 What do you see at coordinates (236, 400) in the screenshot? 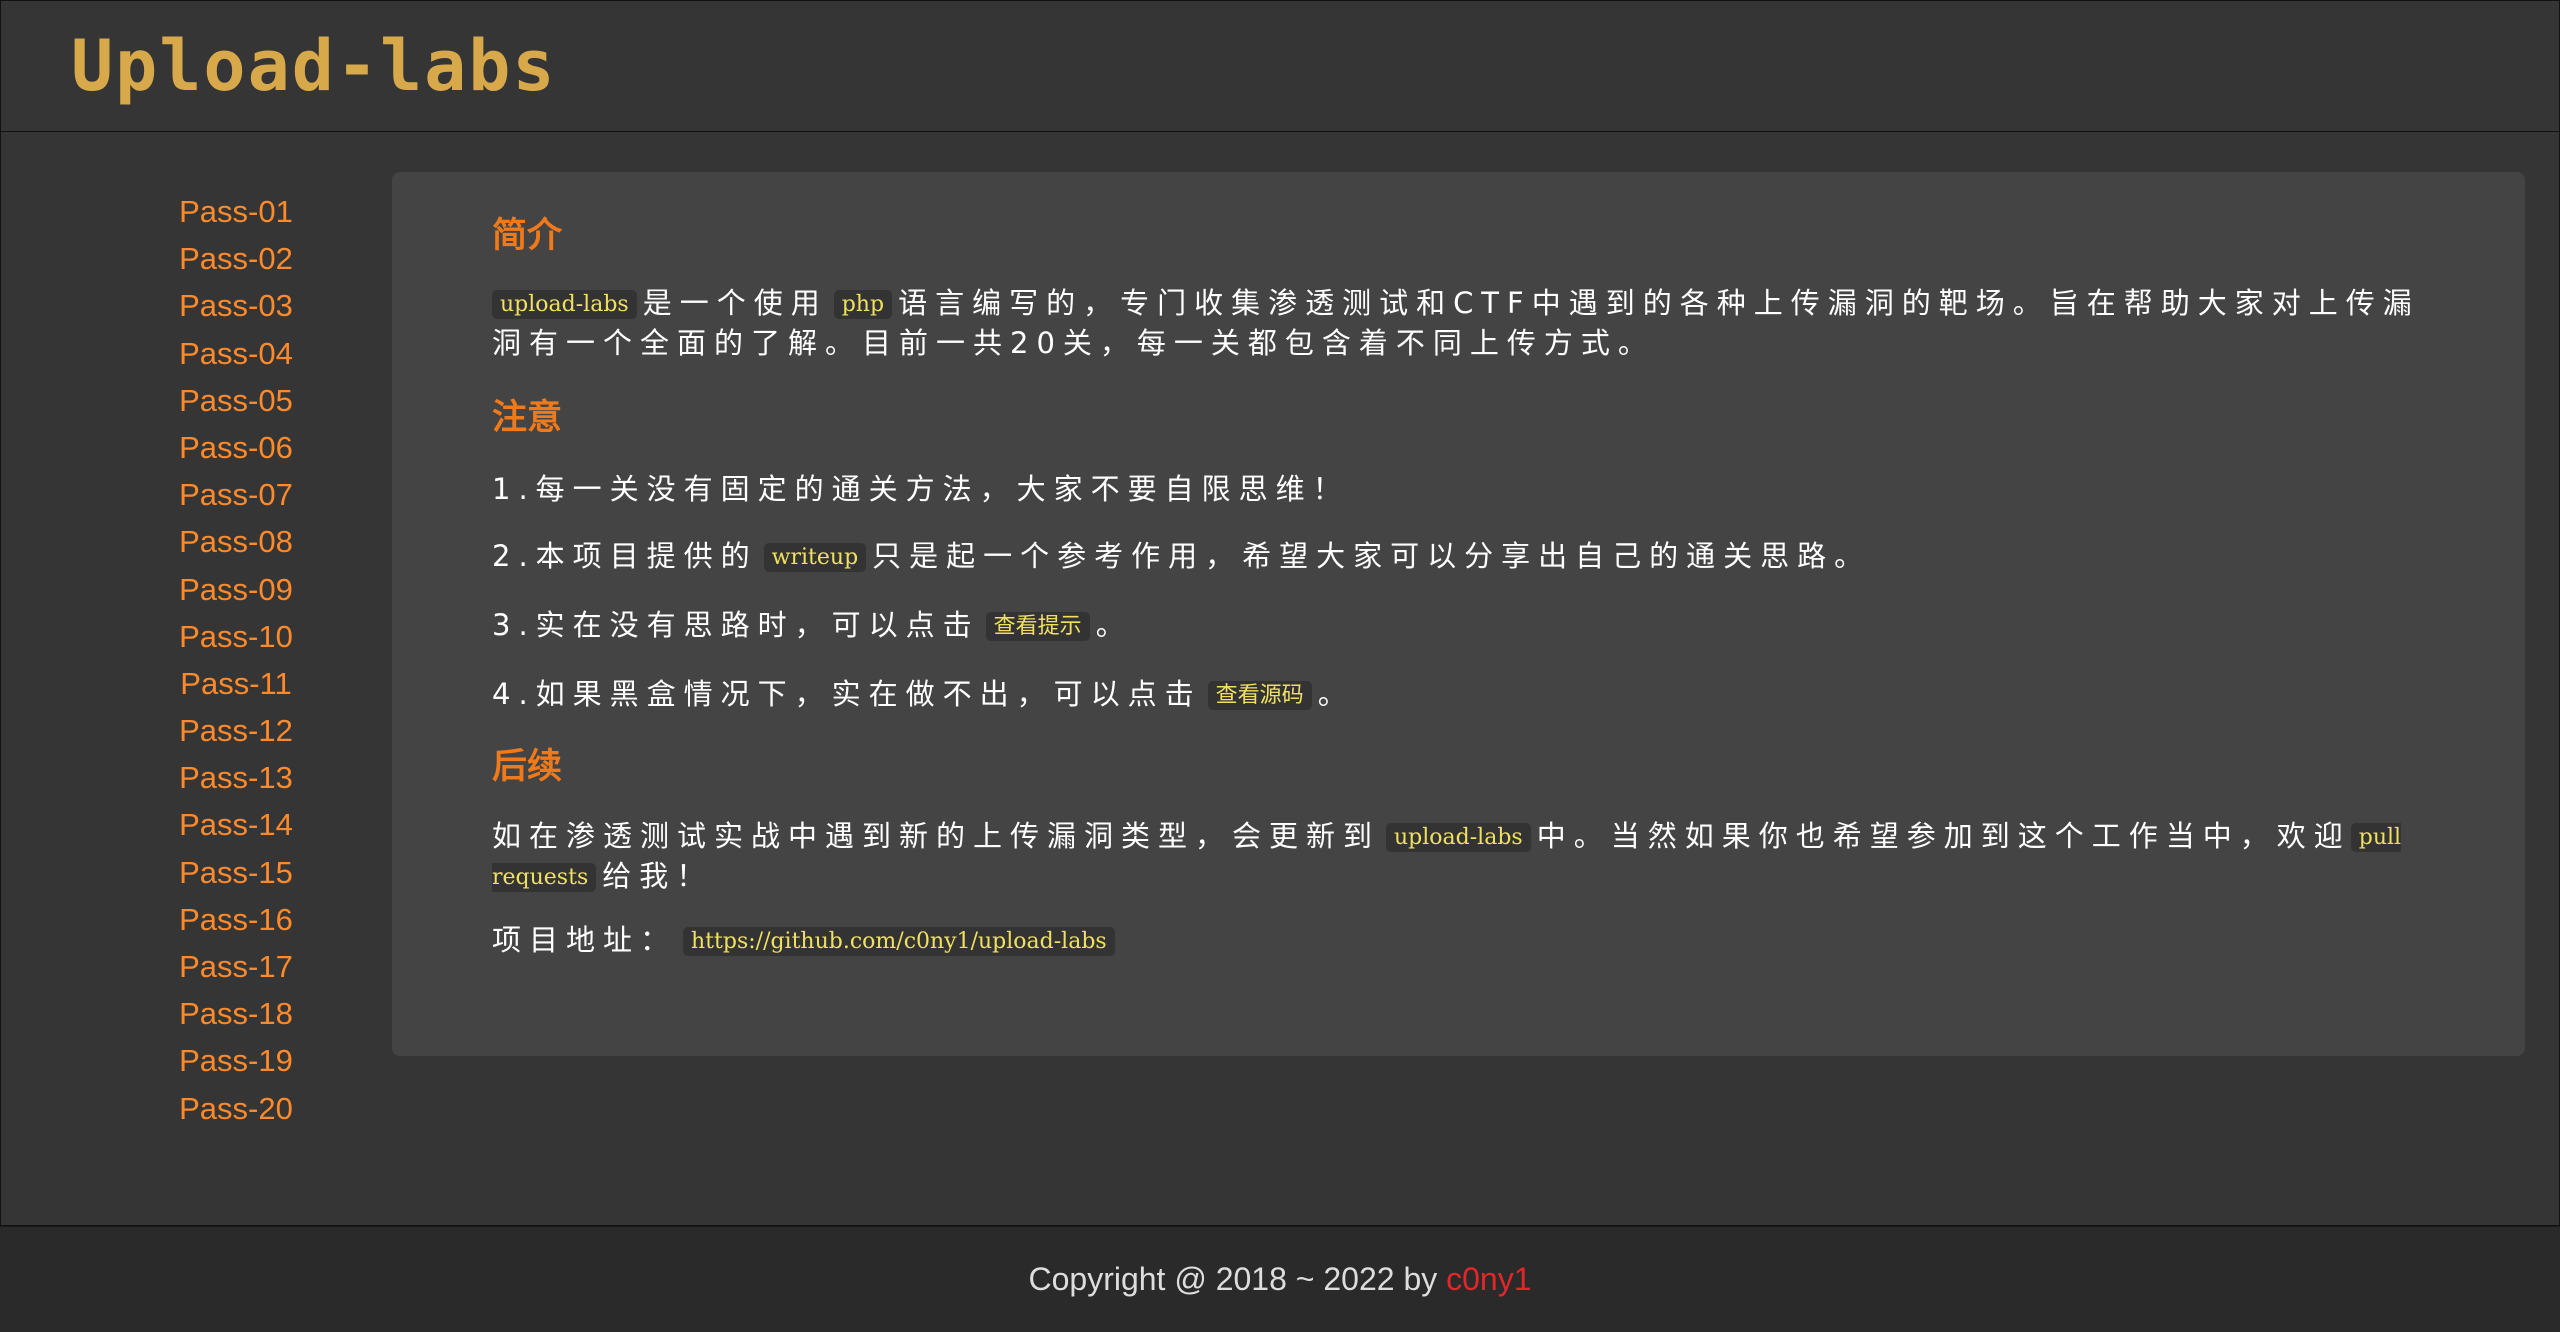
I see `sidebar-item-pass-05: Pass-05` at bounding box center [236, 400].